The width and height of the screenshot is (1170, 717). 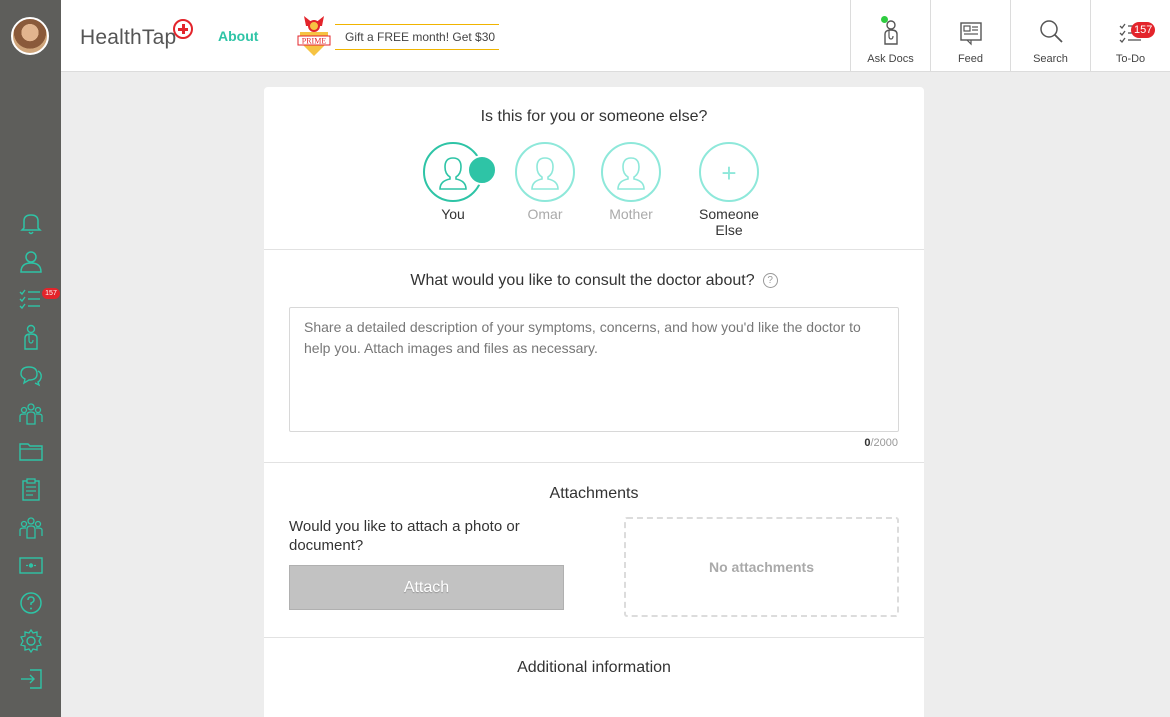 What do you see at coordinates (1130, 36) in the screenshot?
I see `nav-todo: 157 To-Do` at bounding box center [1130, 36].